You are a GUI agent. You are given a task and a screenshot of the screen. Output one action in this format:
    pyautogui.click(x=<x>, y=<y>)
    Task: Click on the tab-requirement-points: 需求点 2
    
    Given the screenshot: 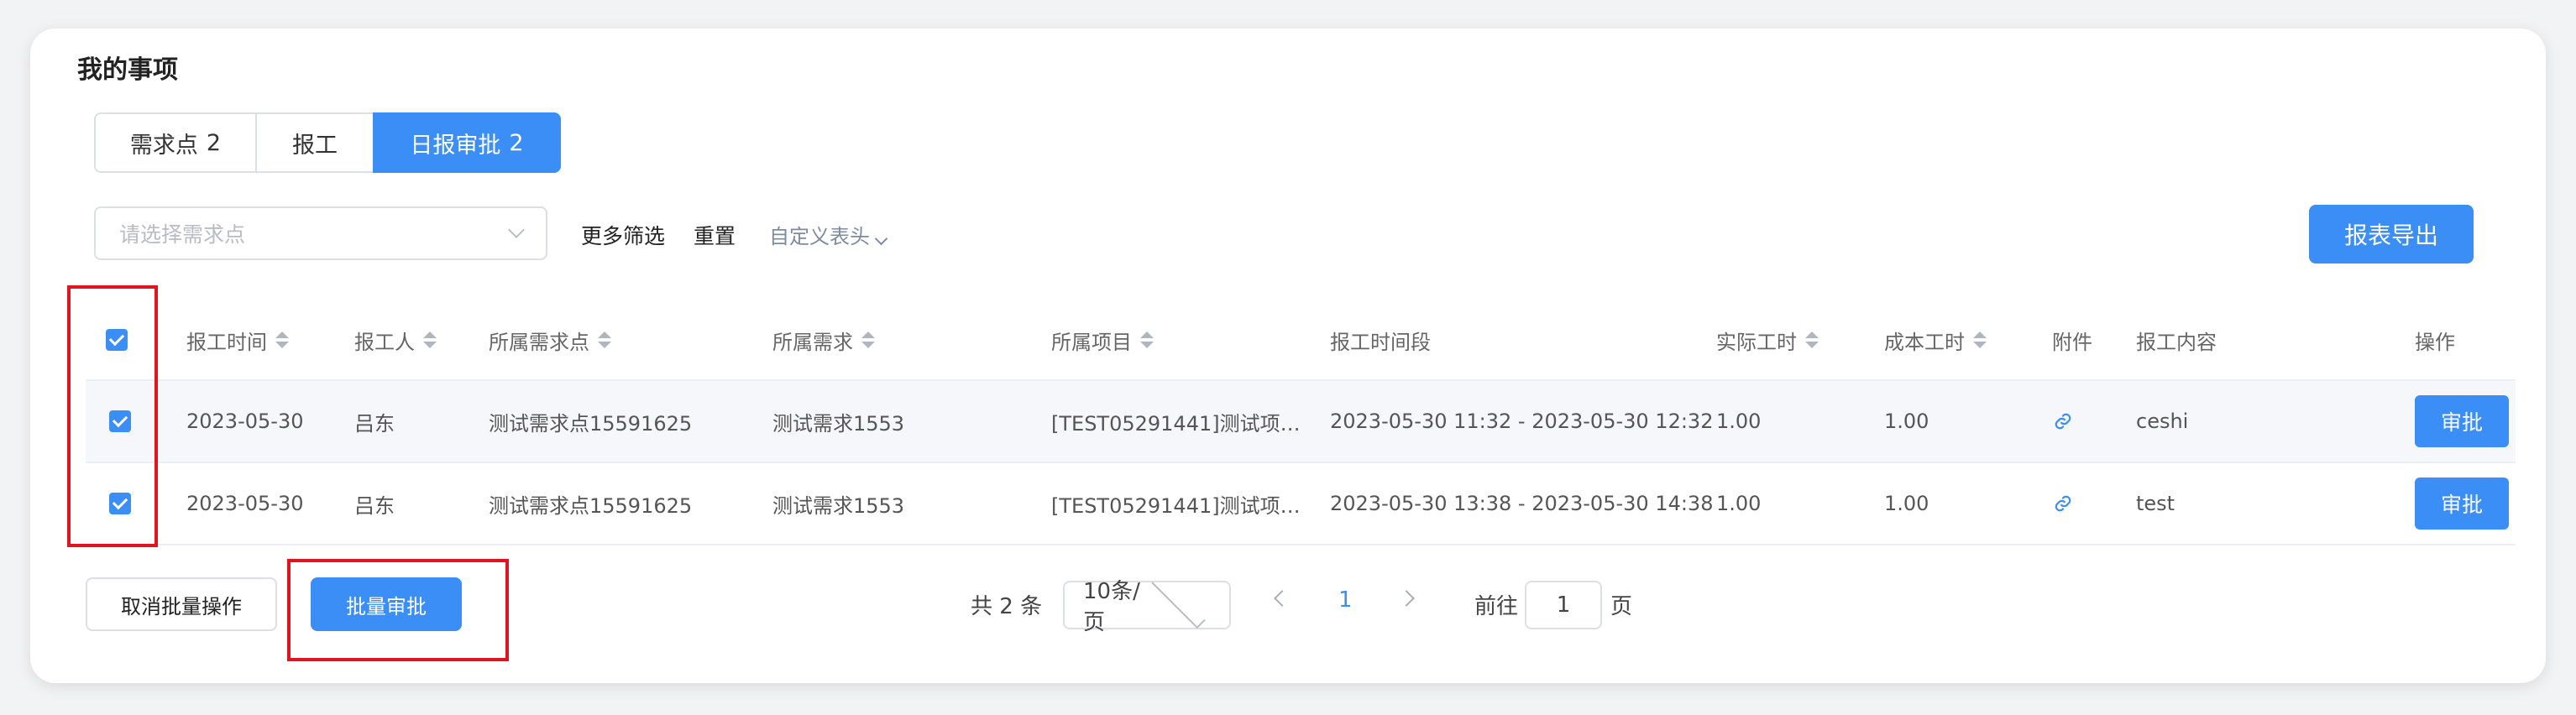 What is the action you would take?
    pyautogui.click(x=176, y=142)
    